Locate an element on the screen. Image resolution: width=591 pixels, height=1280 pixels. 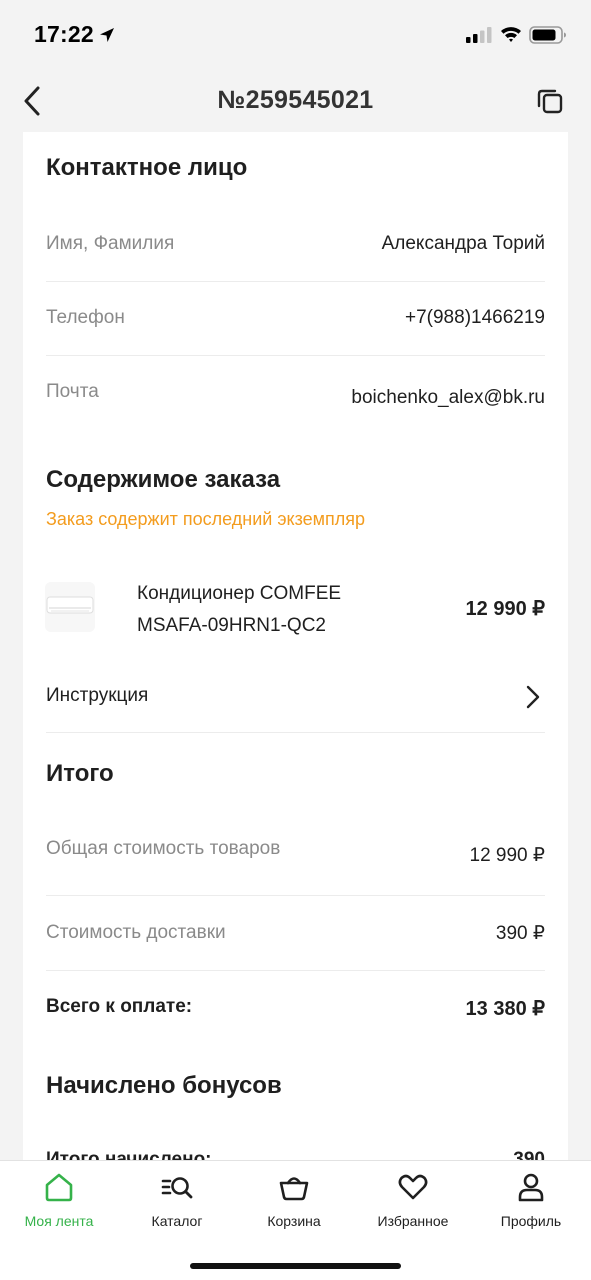
row-label: Почта is located at coordinates (72, 391).